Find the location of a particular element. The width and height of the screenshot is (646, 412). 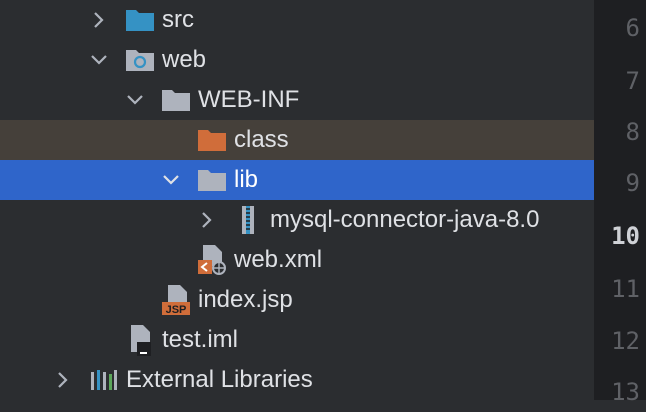

tree-item-label: web.xml is located at coordinates (278, 259).